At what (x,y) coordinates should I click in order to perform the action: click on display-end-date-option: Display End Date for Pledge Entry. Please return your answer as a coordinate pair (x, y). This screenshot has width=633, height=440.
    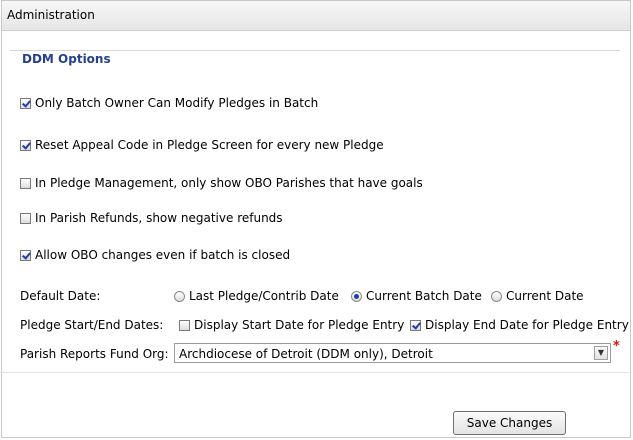
    Looking at the image, I should click on (519, 325).